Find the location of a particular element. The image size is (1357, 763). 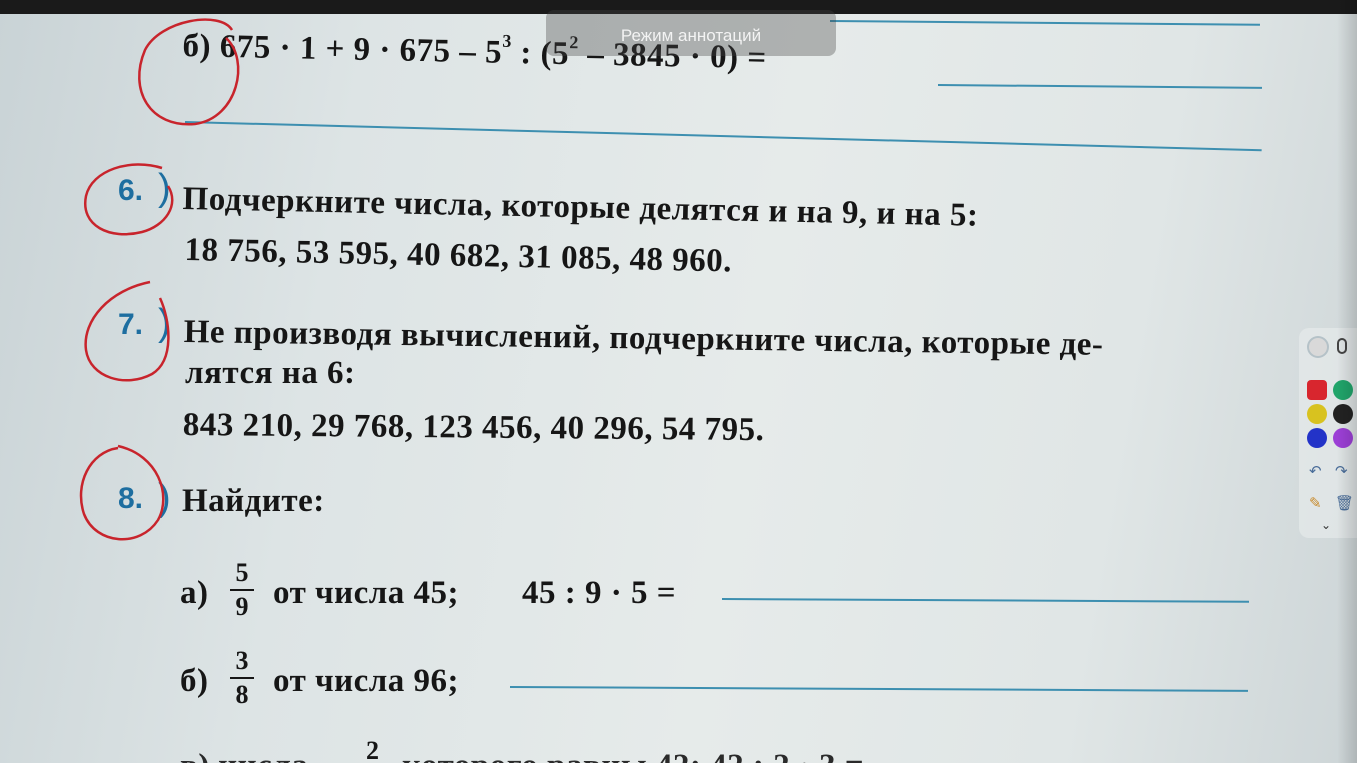

undo-icon: ↶ is located at coordinates (1315, 471).